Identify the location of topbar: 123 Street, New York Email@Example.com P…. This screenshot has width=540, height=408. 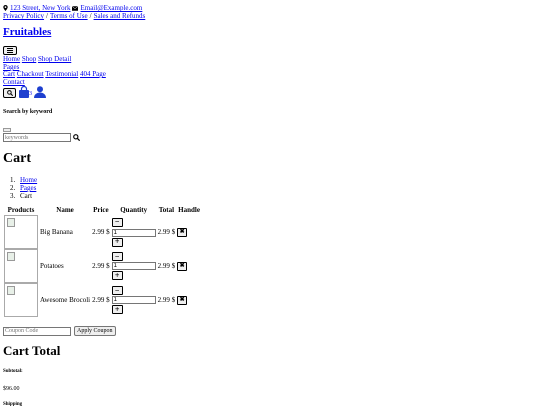
(74, 12).